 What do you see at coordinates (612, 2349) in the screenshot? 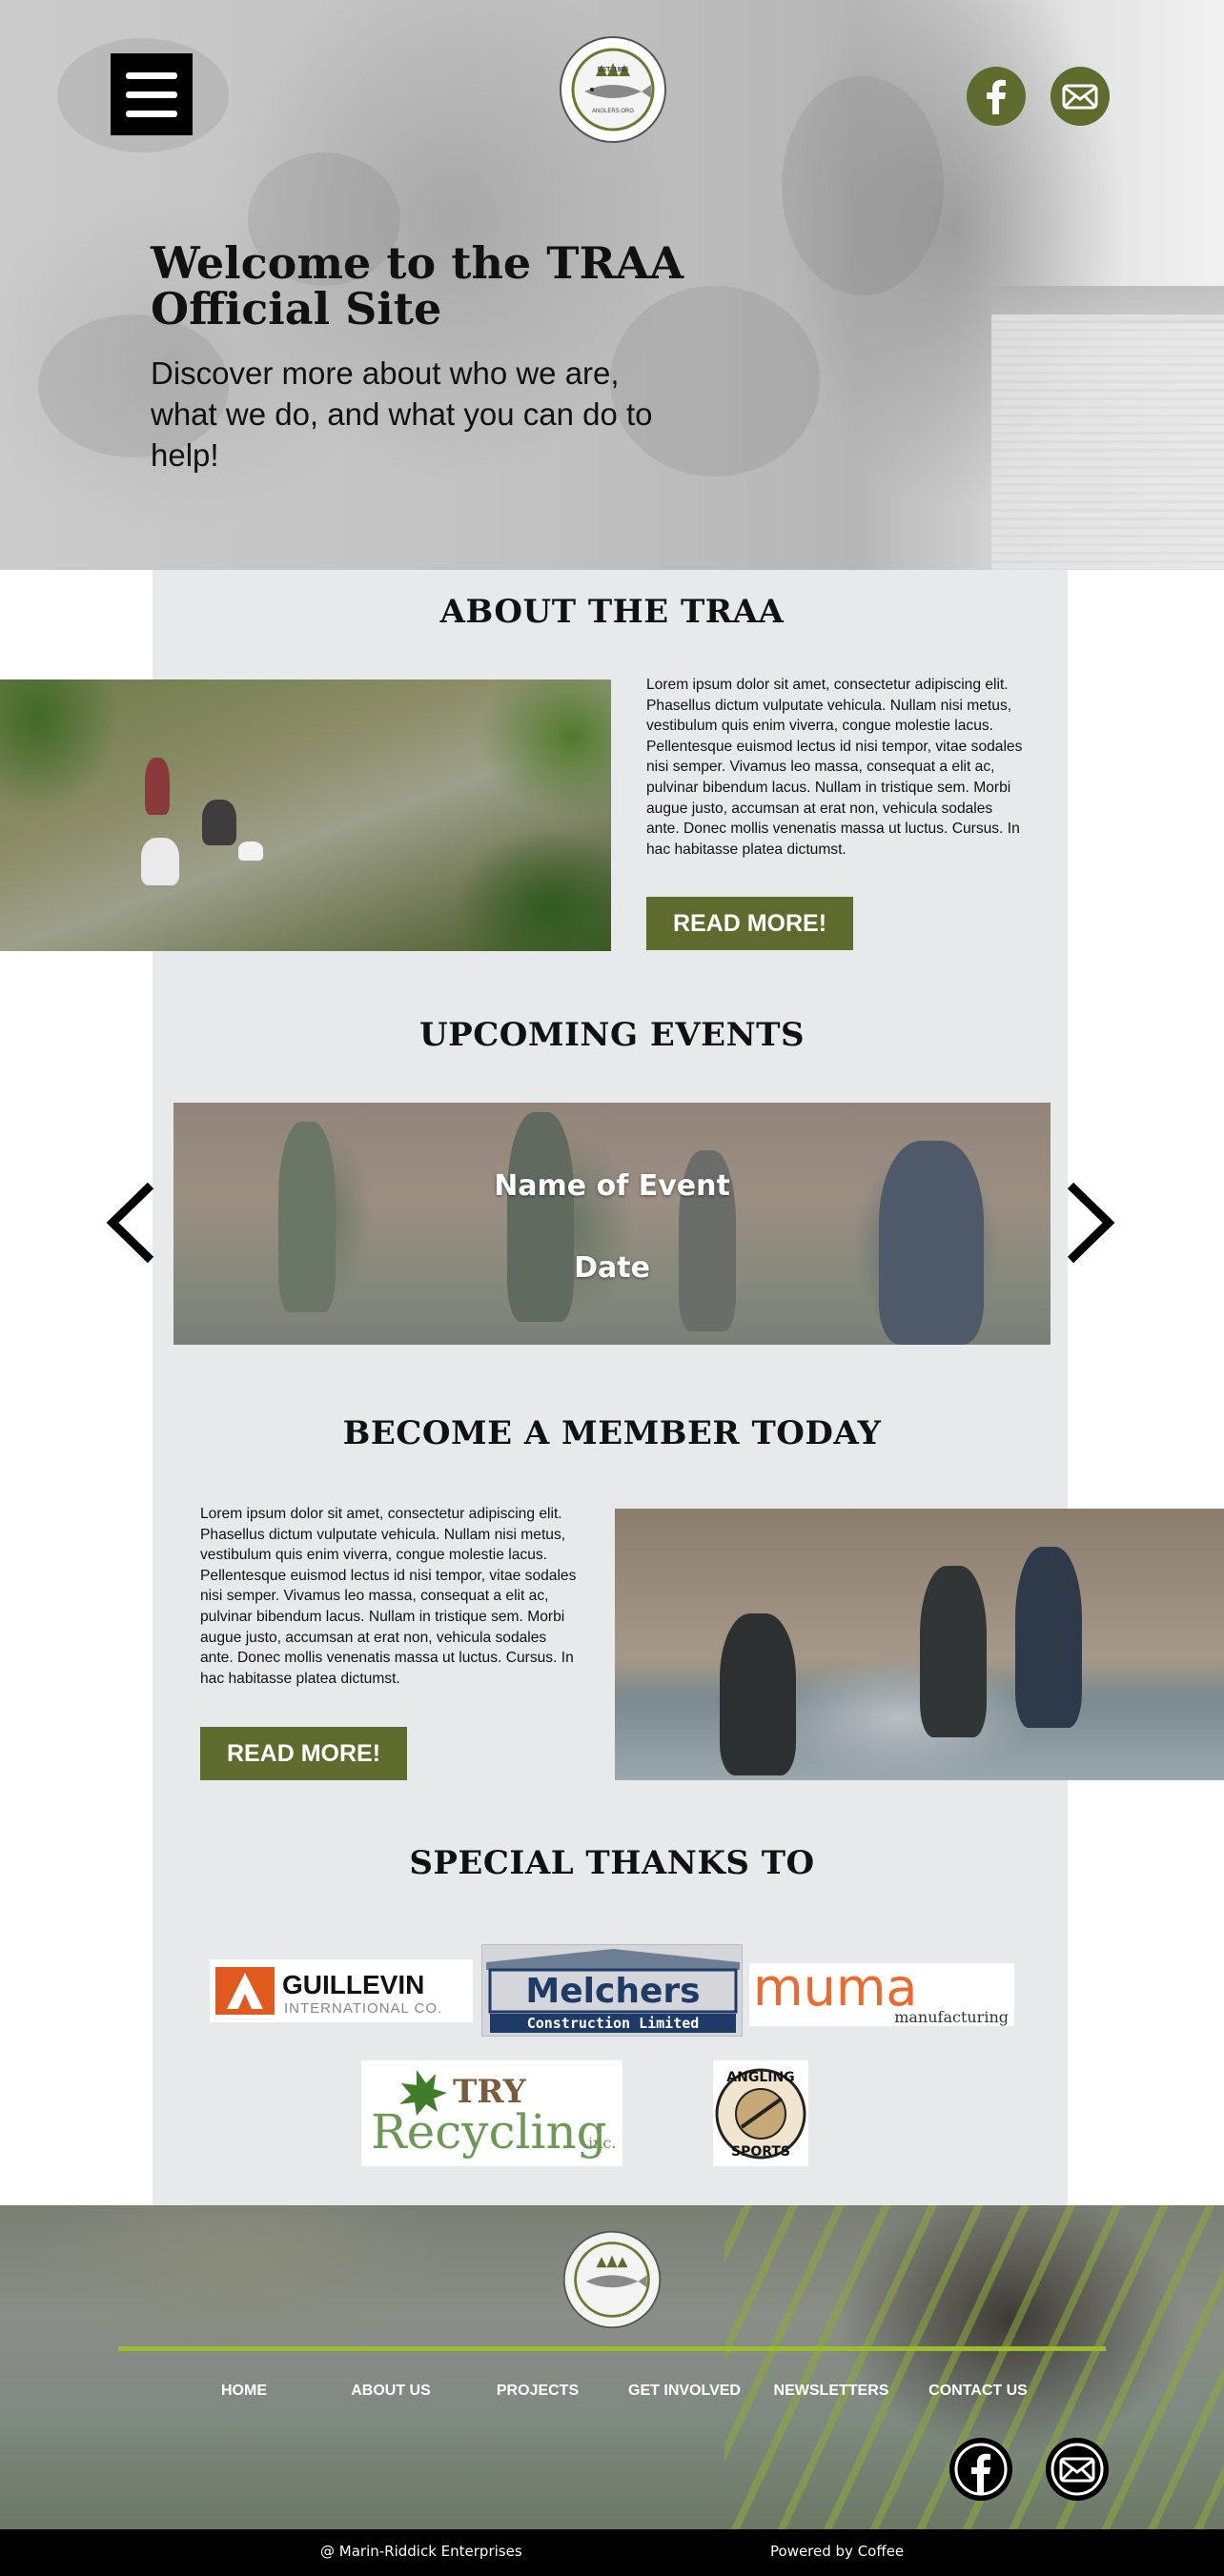
I see `footer-divider` at bounding box center [612, 2349].